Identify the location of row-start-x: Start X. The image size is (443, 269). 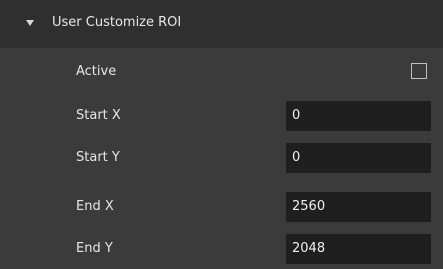
(221, 116).